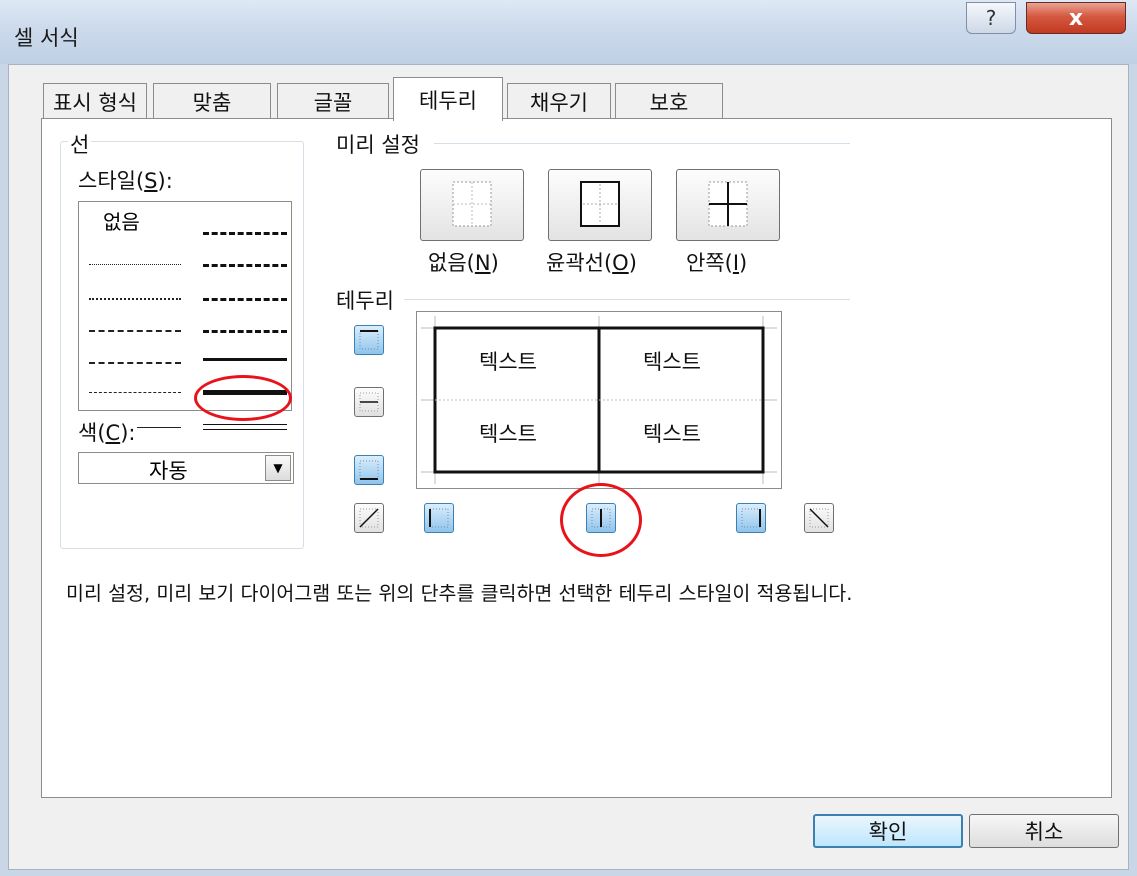 This screenshot has height=876, width=1137. Describe the element at coordinates (80, 144) in the screenshot. I see `line-group-label: 선` at that location.